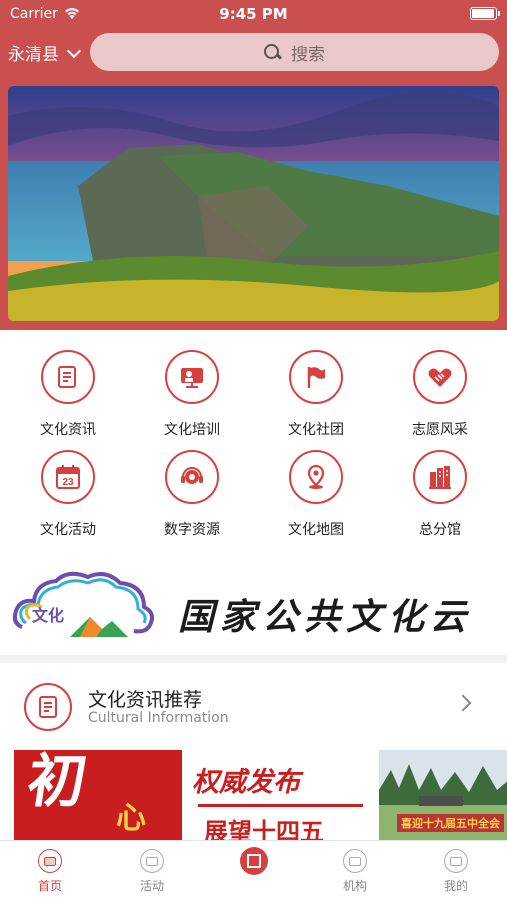 The height and width of the screenshot is (900, 507). I want to click on tab-label: 机构, so click(354, 886).